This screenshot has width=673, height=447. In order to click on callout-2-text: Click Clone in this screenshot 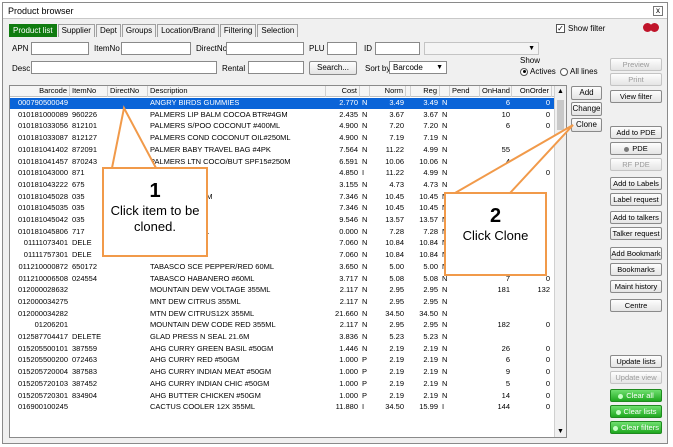, I will do `click(495, 235)`.